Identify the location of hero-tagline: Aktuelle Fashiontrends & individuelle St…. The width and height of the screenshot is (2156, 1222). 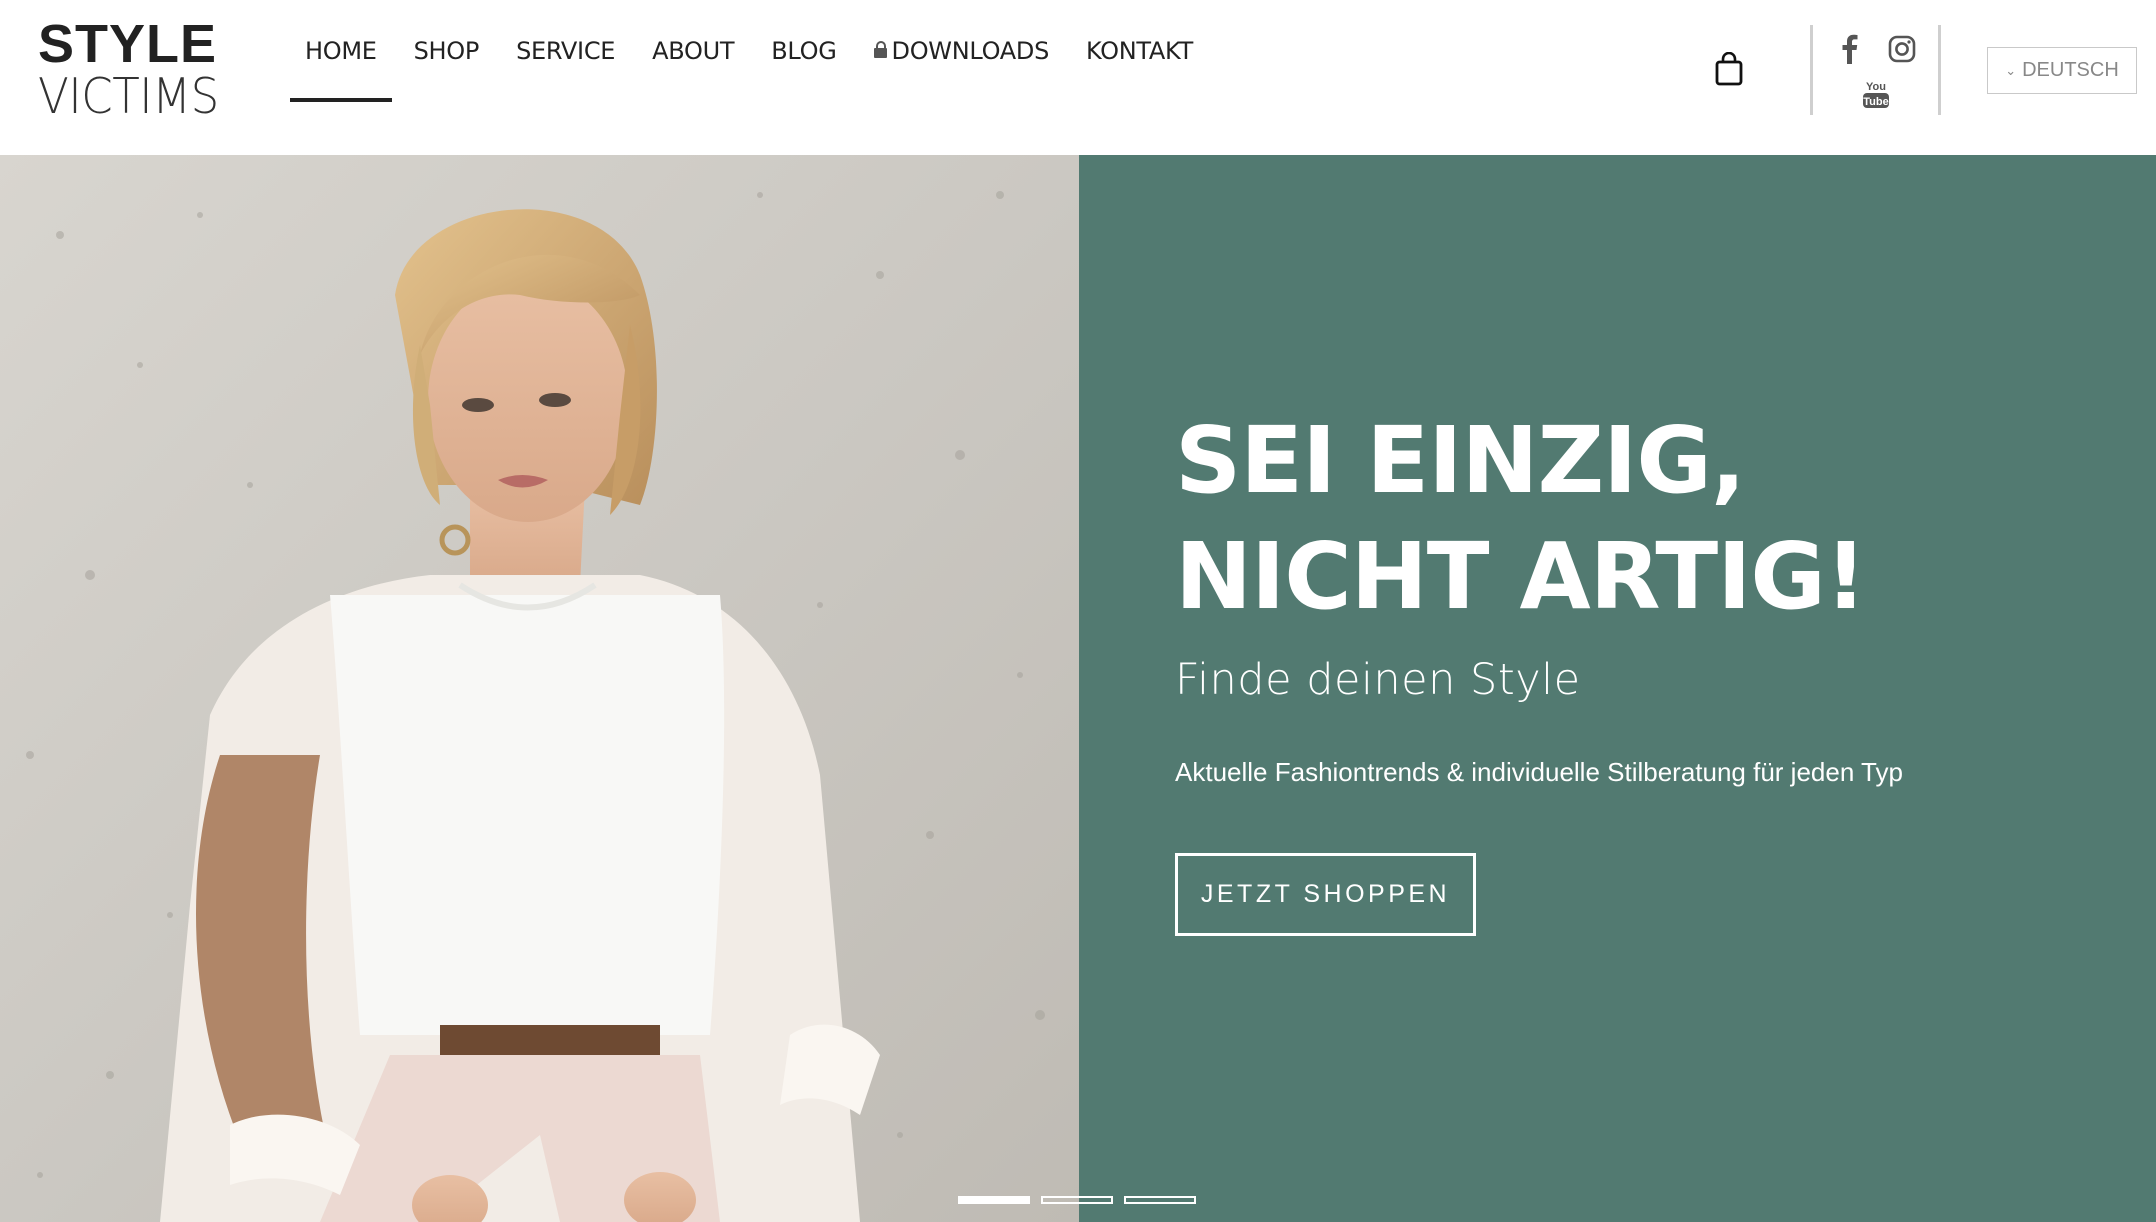
(1539, 772).